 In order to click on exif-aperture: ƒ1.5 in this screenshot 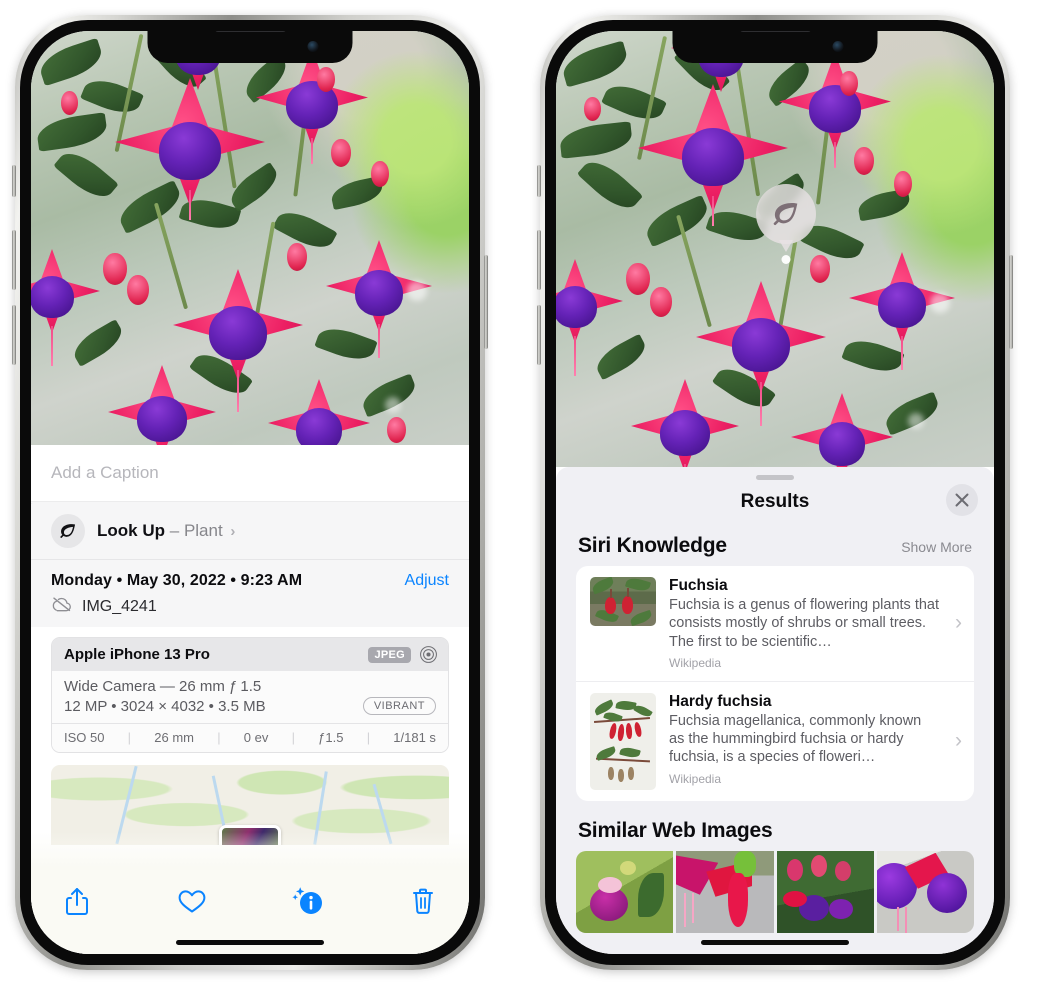, I will do `click(331, 737)`.